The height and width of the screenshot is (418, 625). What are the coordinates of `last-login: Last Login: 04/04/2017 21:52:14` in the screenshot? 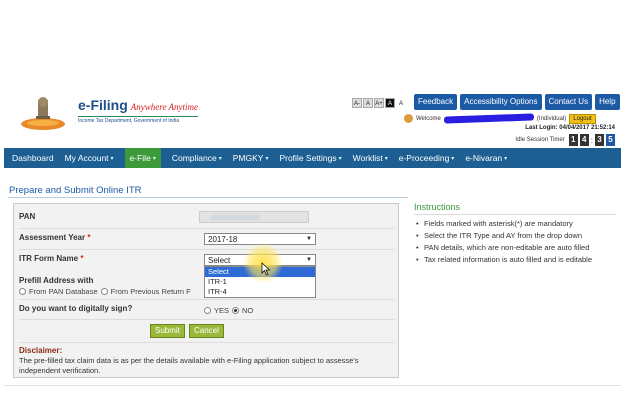 It's located at (570, 128).